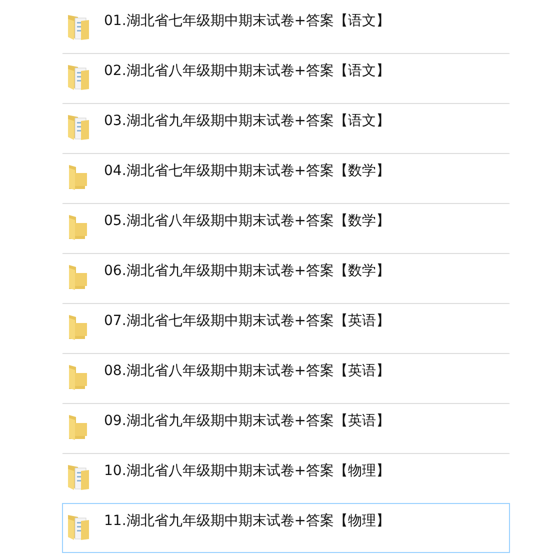 This screenshot has height=555, width=555. I want to click on folder-item: 07.湖北省七年级期中期末试卷+答案【英语】, so click(286, 328).